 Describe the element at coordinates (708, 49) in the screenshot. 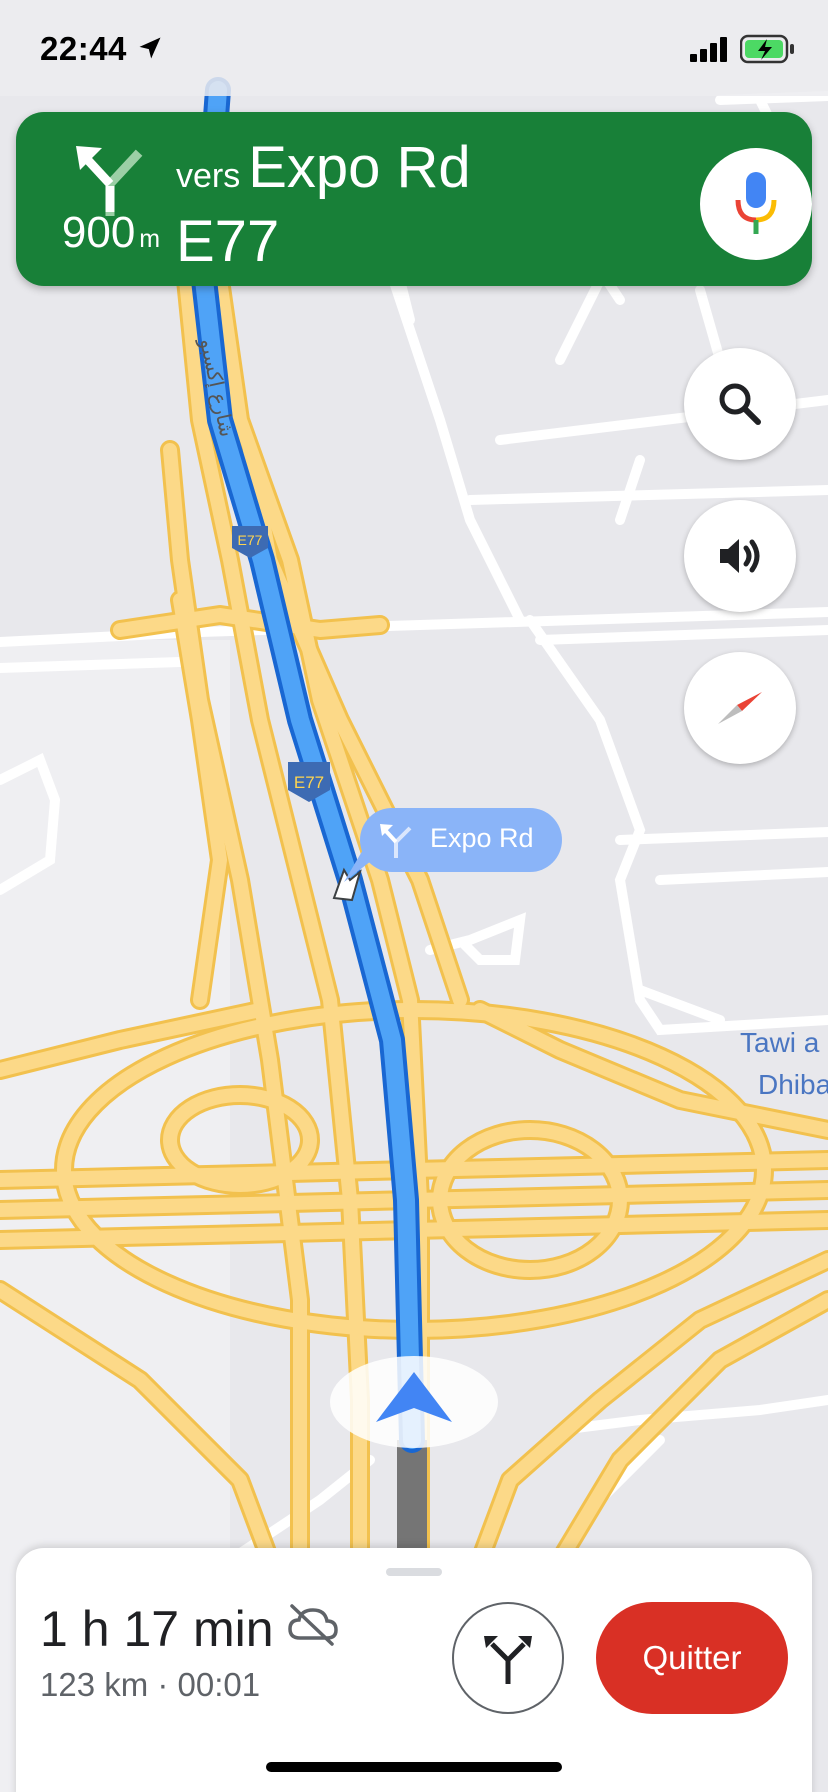

I see `signal-icon` at that location.